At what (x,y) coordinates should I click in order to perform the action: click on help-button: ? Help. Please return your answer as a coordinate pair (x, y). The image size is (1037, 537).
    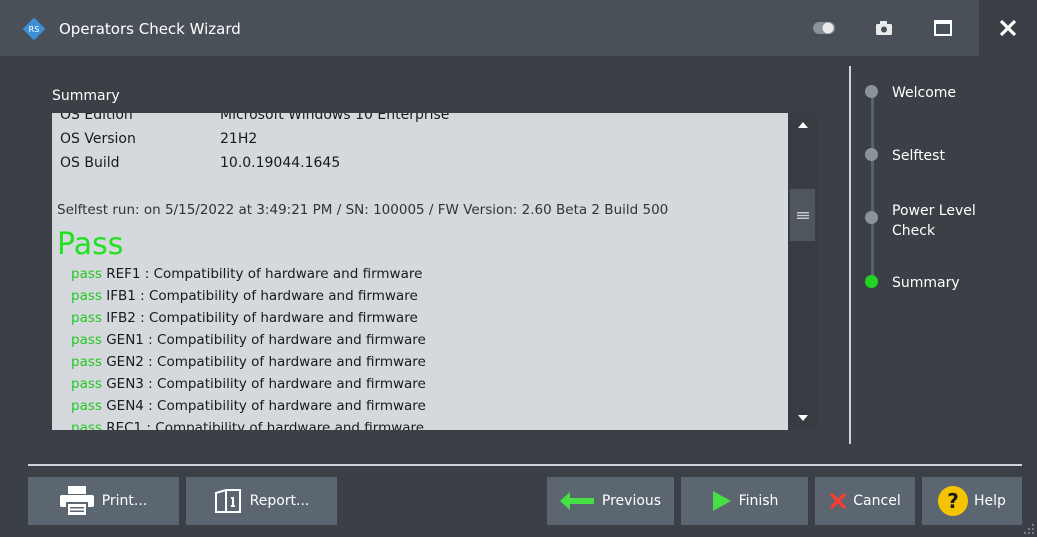
    Looking at the image, I should click on (972, 501).